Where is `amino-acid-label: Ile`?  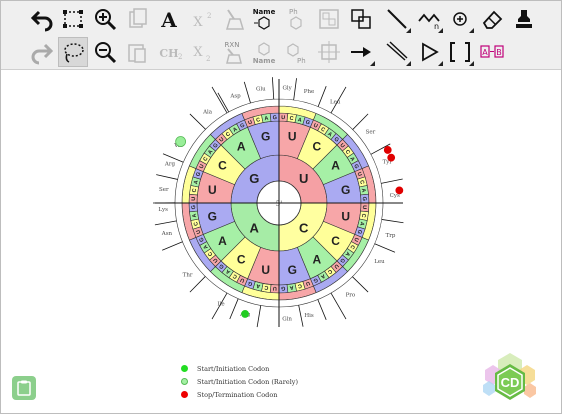
amino-acid-label: Ile is located at coordinates (220, 304).